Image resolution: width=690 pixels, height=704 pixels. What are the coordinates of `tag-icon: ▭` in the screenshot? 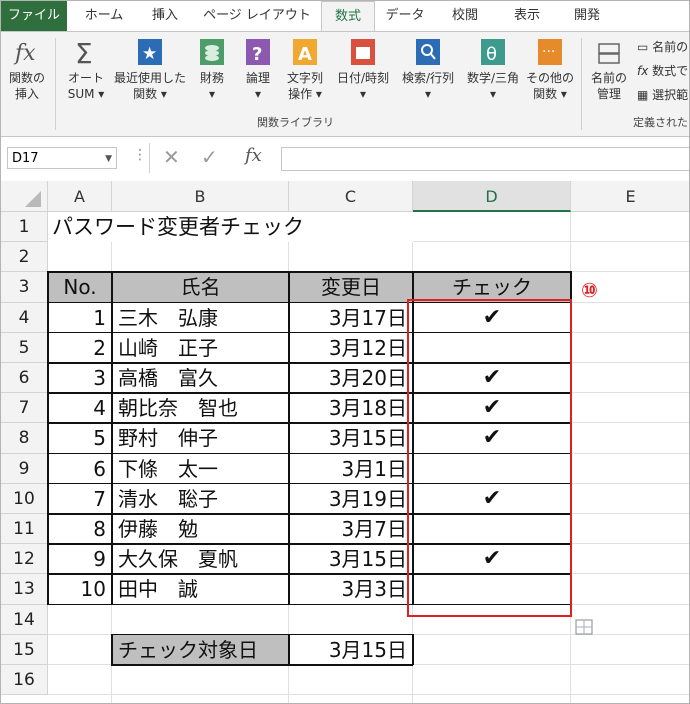 It's located at (643, 47).